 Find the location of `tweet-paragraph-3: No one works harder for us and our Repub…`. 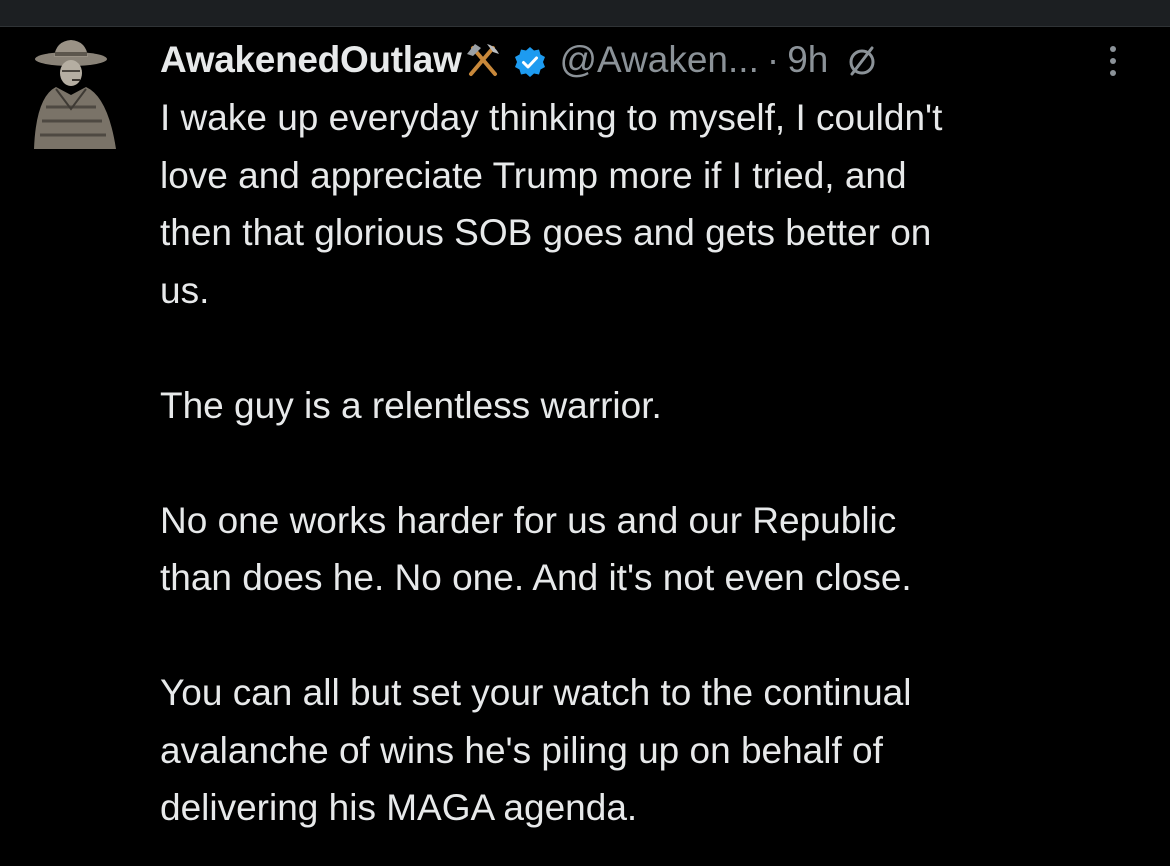

tweet-paragraph-3: No one works harder for us and our Repub… is located at coordinates (536, 549).